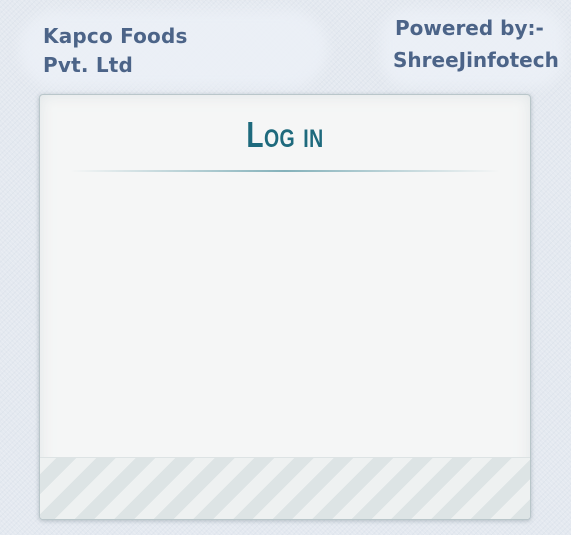 The image size is (571, 535). Describe the element at coordinates (285, 134) in the screenshot. I see `login-title: Log in` at that location.